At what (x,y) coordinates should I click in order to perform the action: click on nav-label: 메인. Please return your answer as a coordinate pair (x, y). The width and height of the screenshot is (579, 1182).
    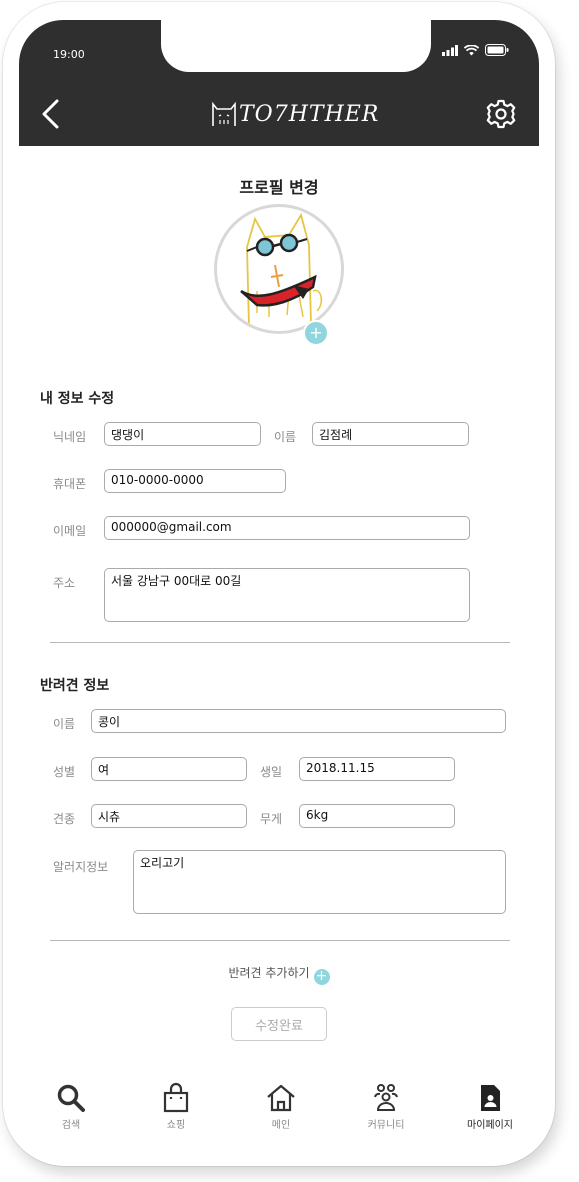
    Looking at the image, I should click on (281, 1125).